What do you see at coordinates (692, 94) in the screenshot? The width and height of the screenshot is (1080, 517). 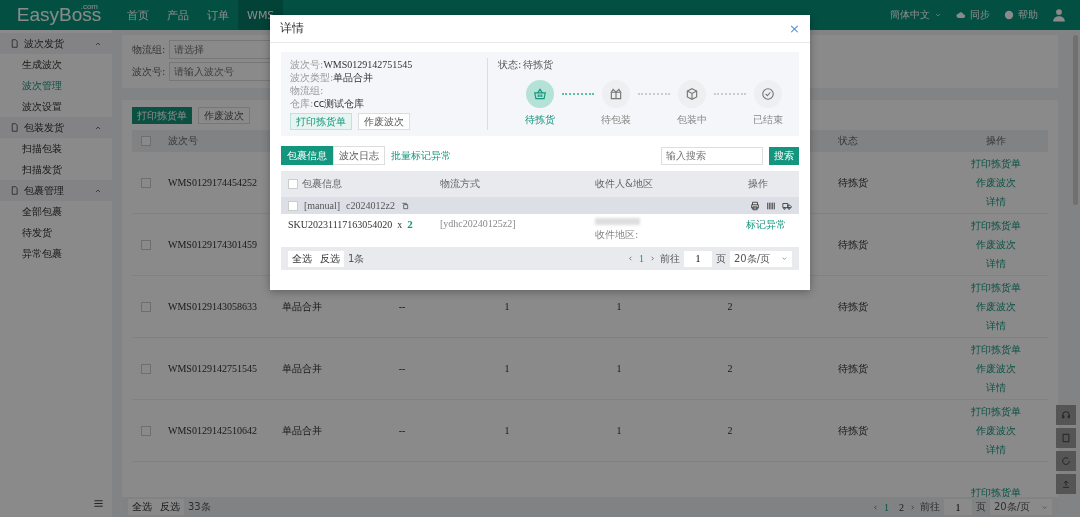 I see `box-icon` at bounding box center [692, 94].